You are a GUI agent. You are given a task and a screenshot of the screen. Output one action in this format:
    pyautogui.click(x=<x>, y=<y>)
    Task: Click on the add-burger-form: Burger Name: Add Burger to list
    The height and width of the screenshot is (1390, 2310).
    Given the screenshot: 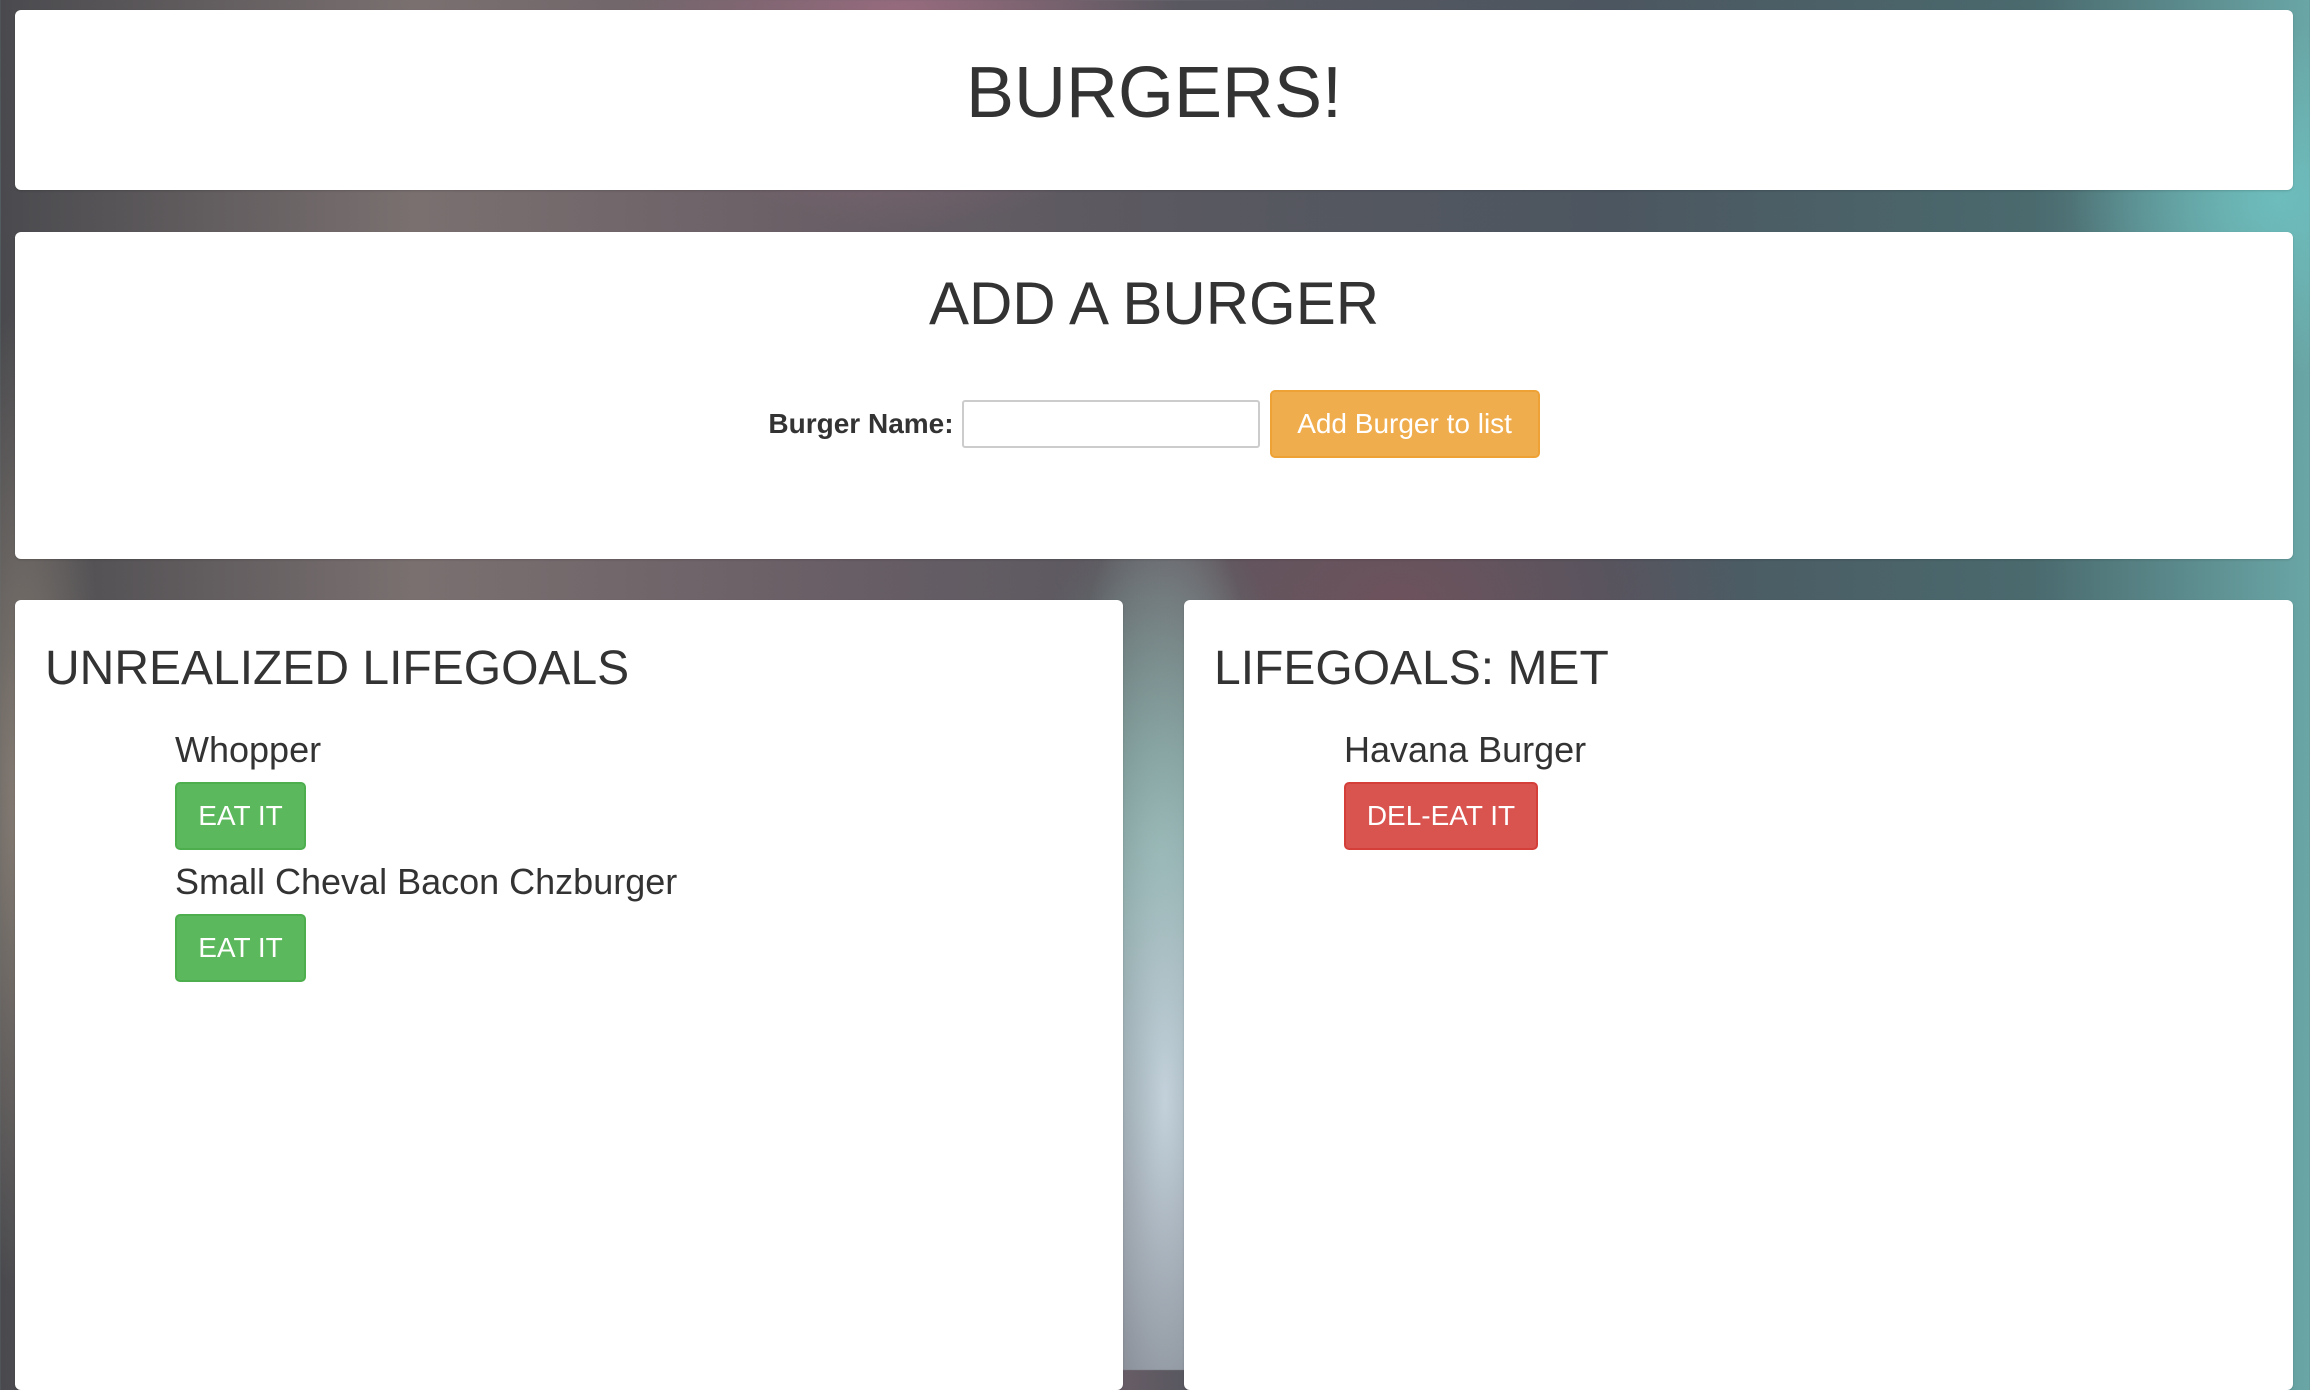 What is the action you would take?
    pyautogui.click(x=1154, y=424)
    